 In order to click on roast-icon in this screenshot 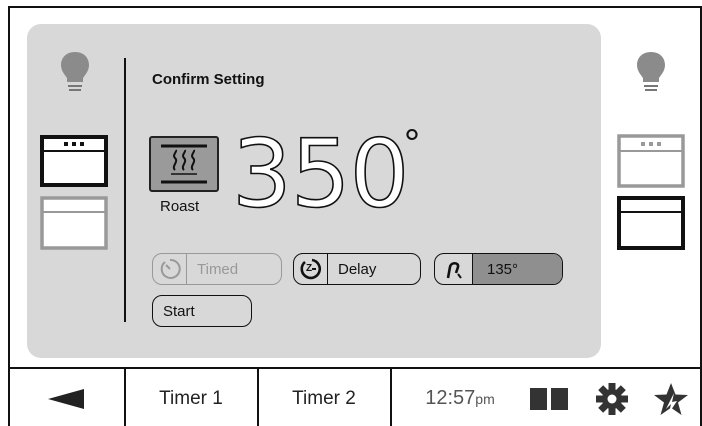, I will do `click(184, 164)`.